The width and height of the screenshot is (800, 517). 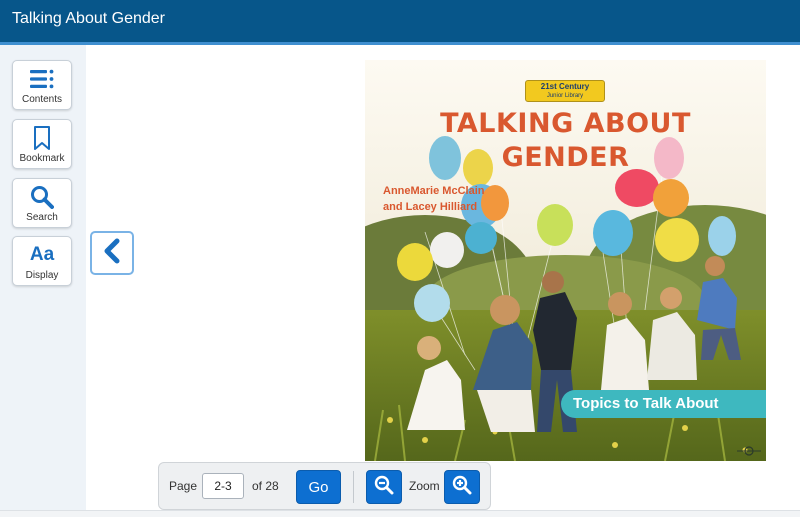 I want to click on contents-button: Contents, so click(x=42, y=85).